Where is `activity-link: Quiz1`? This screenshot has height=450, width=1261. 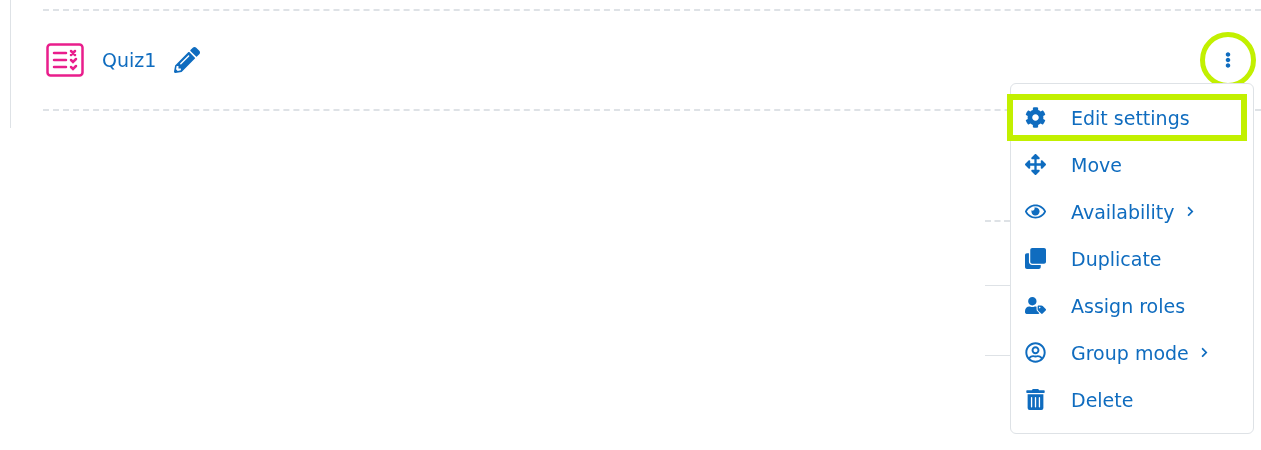 activity-link: Quiz1 is located at coordinates (129, 60).